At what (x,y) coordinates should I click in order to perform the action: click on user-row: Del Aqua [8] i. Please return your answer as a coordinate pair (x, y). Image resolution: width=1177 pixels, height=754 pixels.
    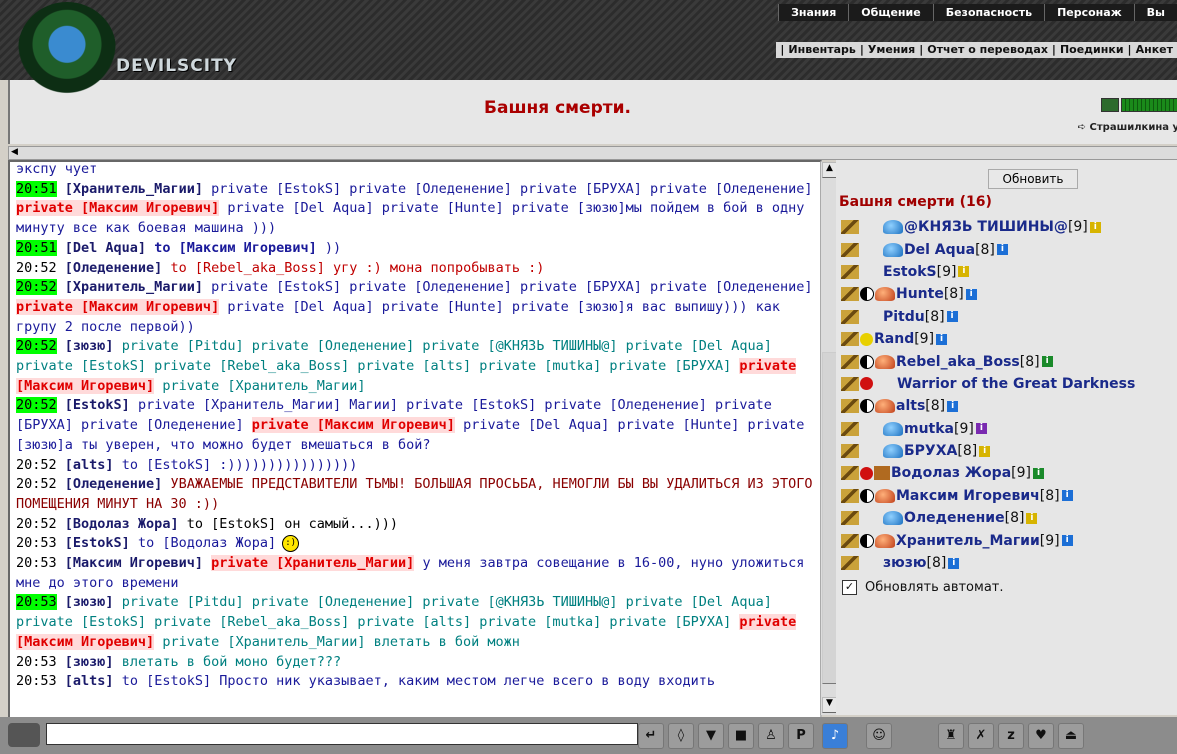
    Looking at the image, I should click on (1009, 249).